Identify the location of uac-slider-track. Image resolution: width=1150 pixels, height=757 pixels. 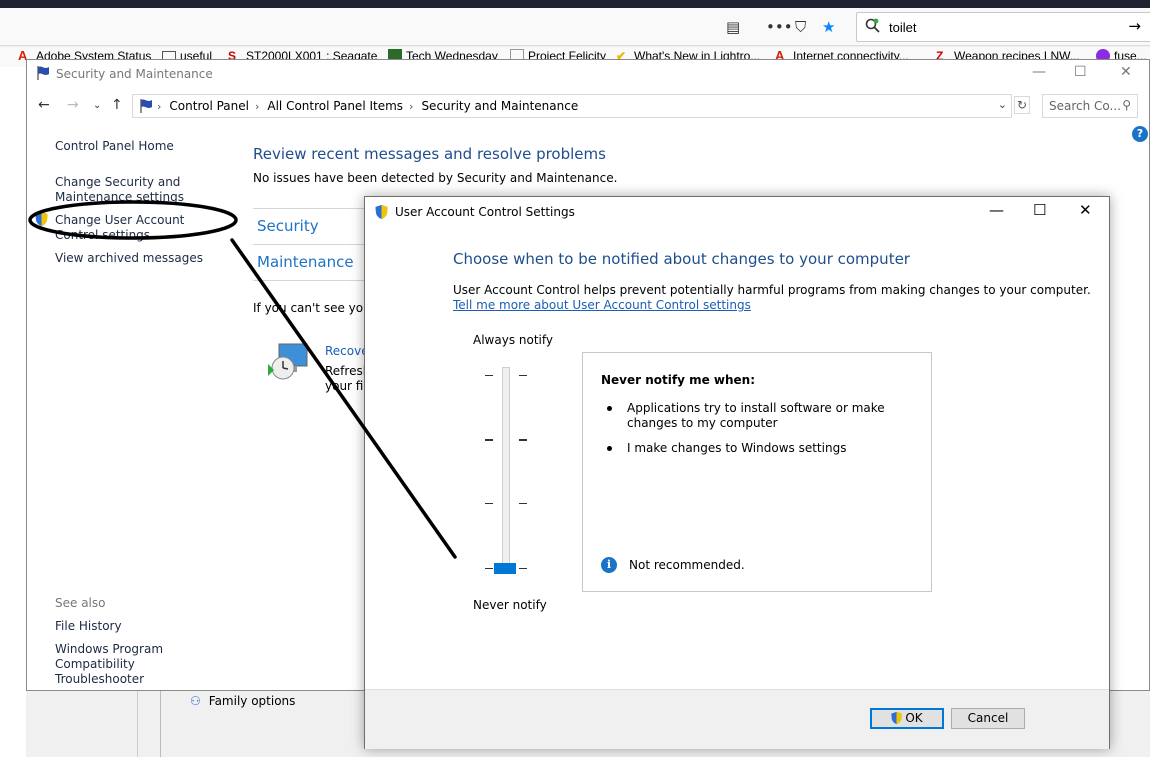
(506, 470).